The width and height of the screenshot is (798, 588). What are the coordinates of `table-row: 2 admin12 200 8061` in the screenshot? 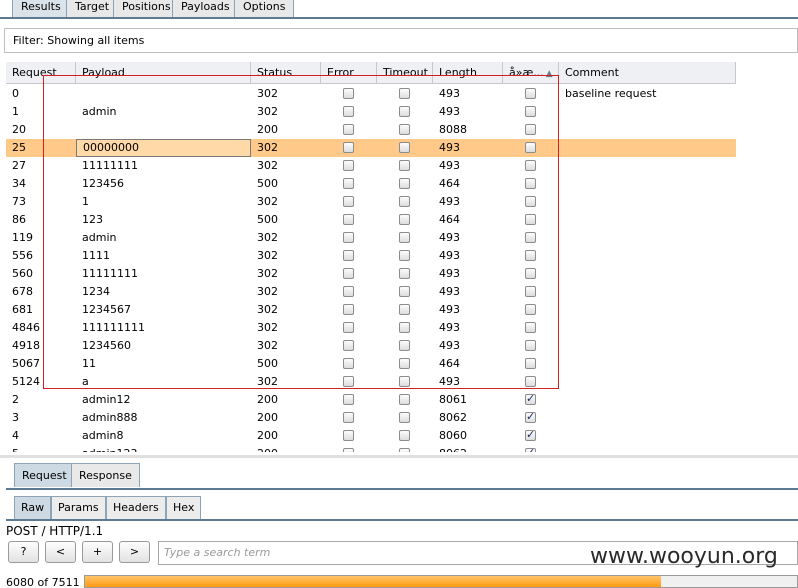 It's located at (371, 400).